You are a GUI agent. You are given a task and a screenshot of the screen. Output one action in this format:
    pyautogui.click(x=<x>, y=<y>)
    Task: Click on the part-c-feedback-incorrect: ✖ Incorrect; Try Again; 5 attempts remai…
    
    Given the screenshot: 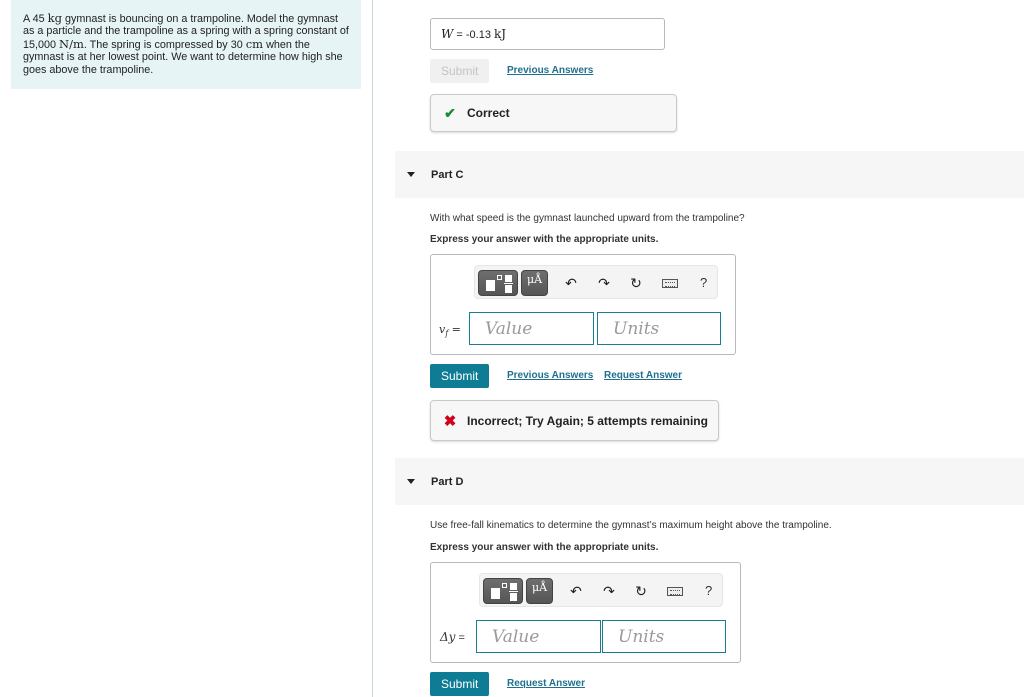 What is the action you would take?
    pyautogui.click(x=574, y=420)
    